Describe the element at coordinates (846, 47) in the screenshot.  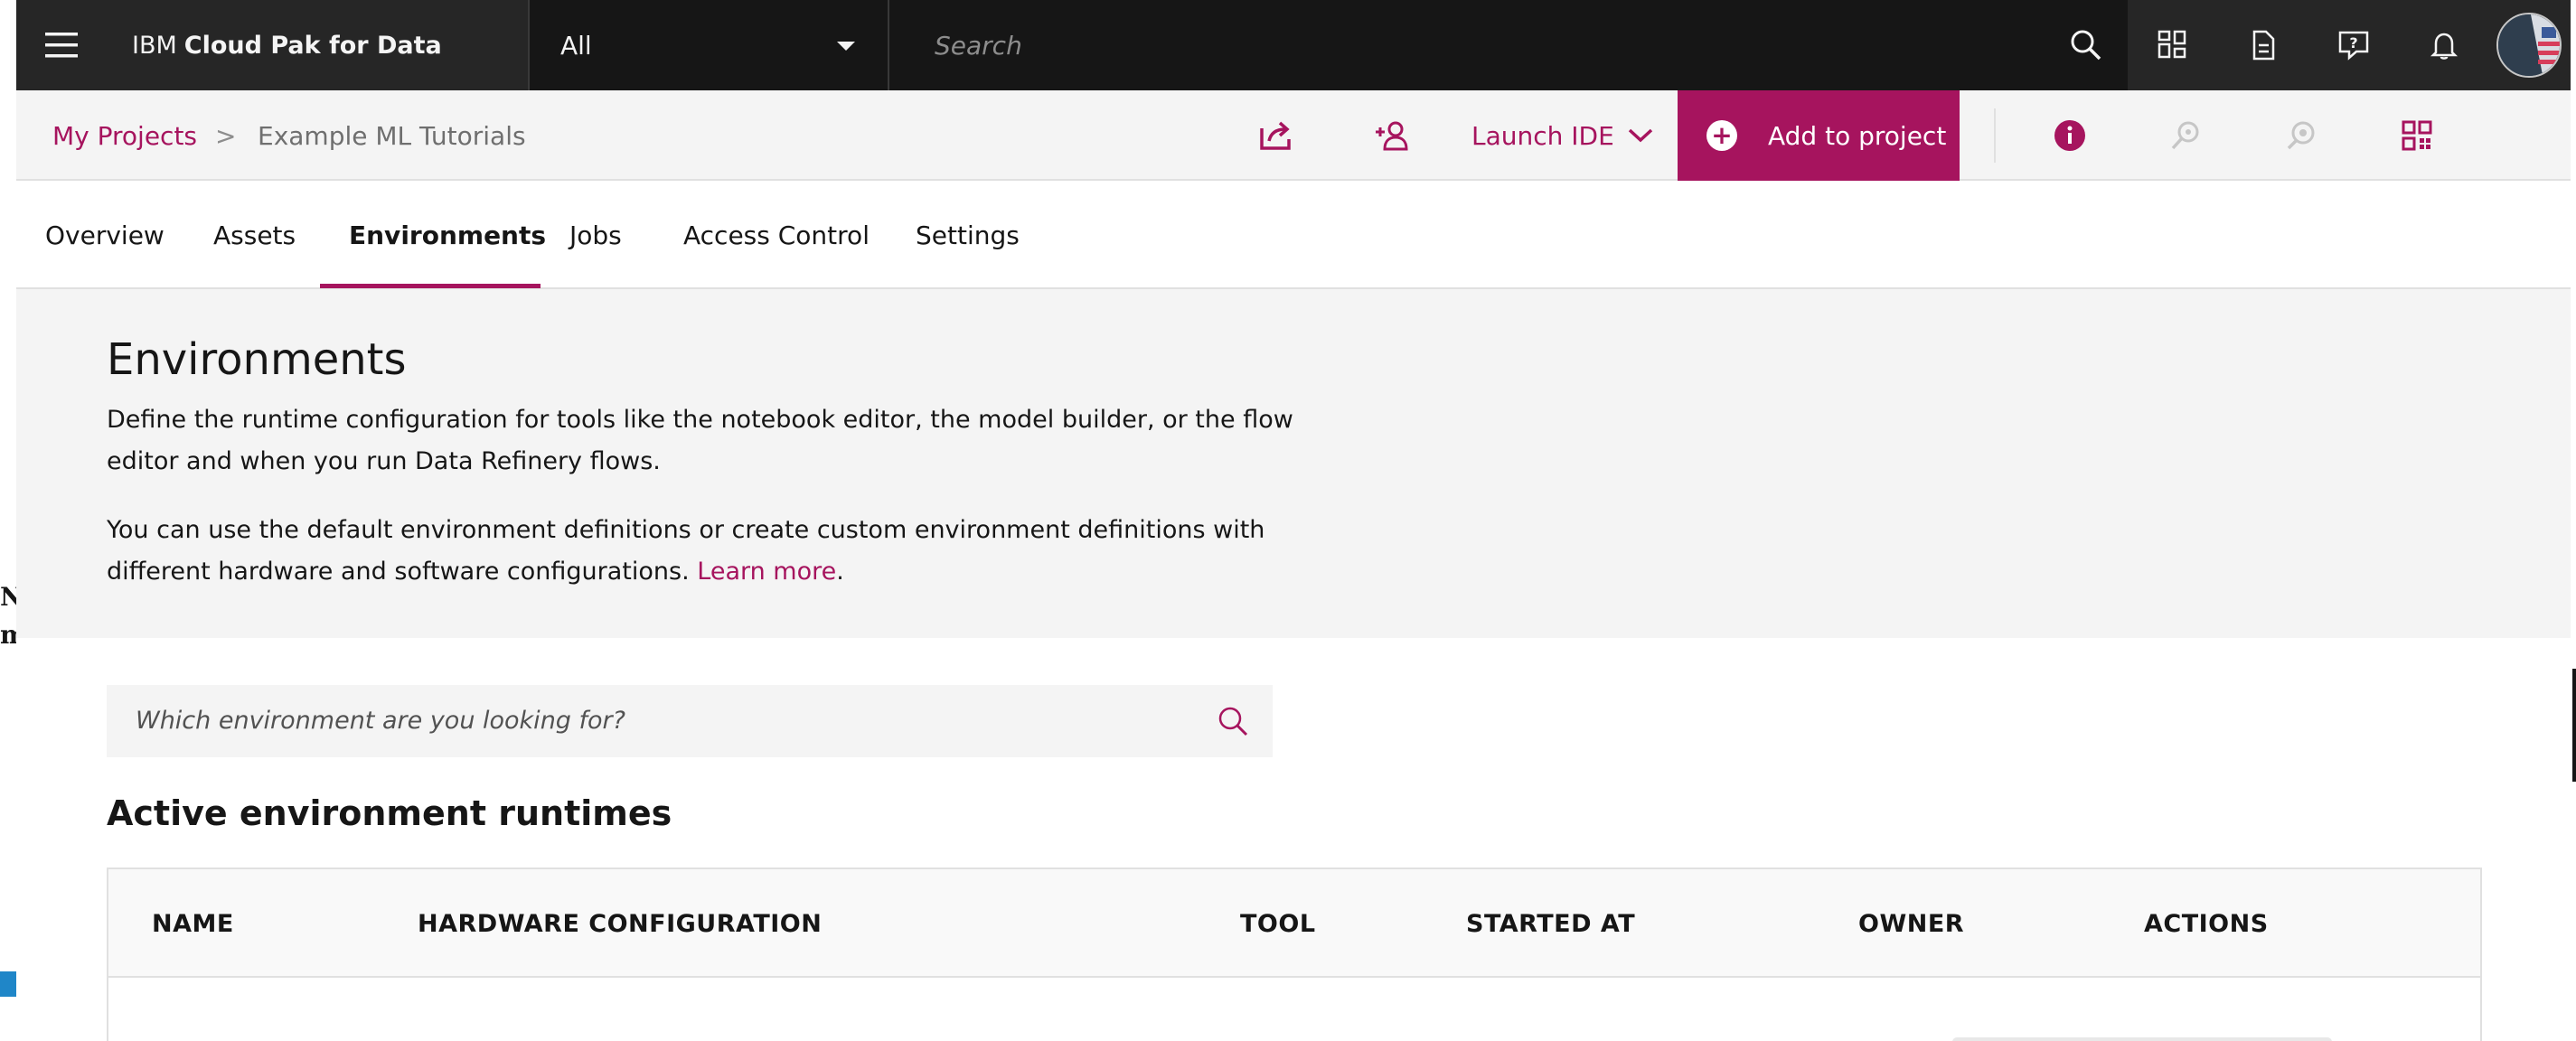
I see `caret-down-icon` at that location.